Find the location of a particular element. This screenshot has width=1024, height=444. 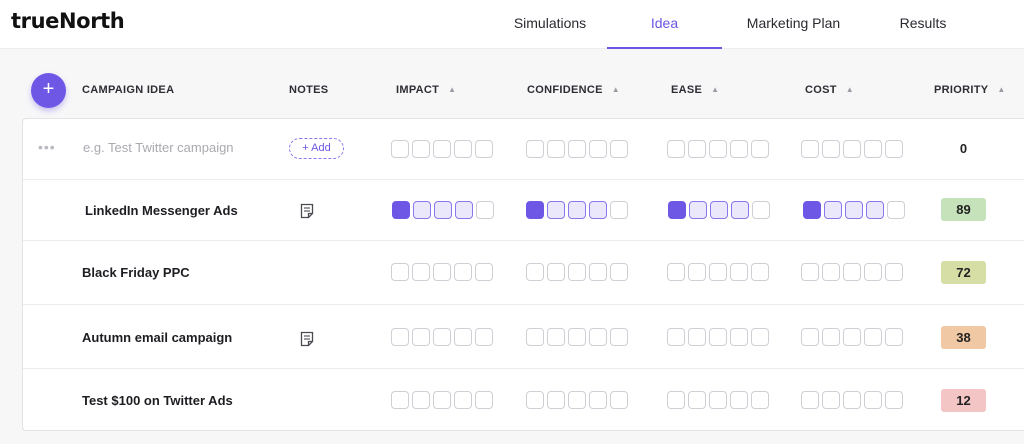

campaign-title: Black Friday PPC is located at coordinates (136, 272).